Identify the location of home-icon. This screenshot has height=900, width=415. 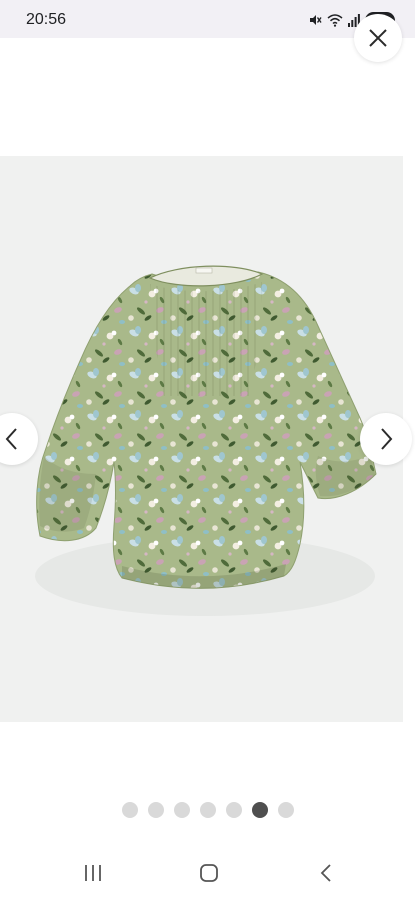
(209, 873).